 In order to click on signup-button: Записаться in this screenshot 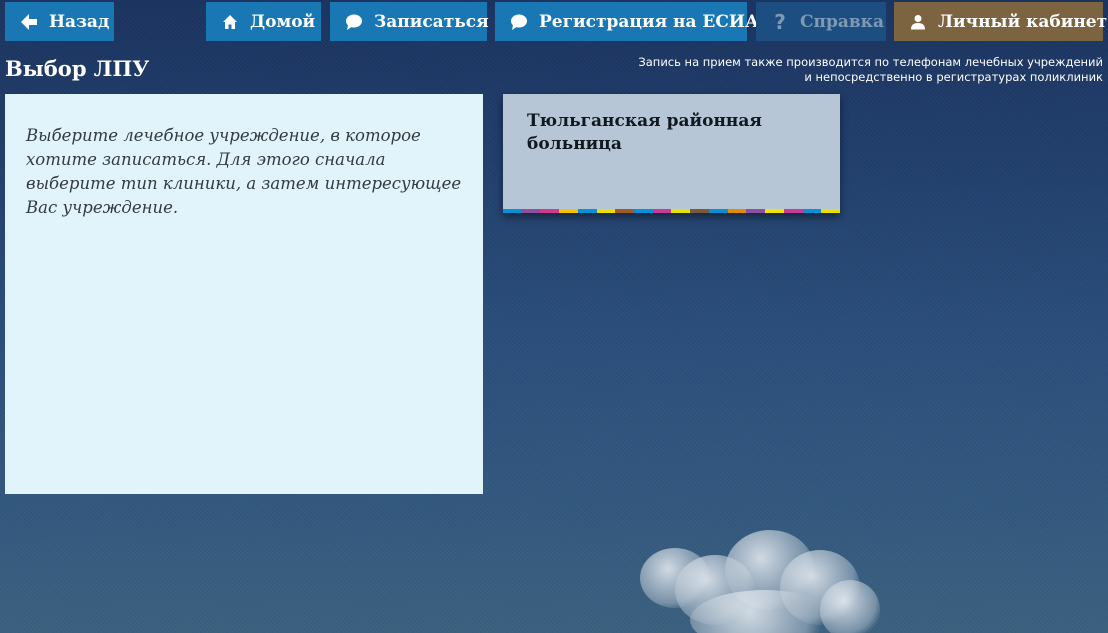, I will do `click(409, 21)`.